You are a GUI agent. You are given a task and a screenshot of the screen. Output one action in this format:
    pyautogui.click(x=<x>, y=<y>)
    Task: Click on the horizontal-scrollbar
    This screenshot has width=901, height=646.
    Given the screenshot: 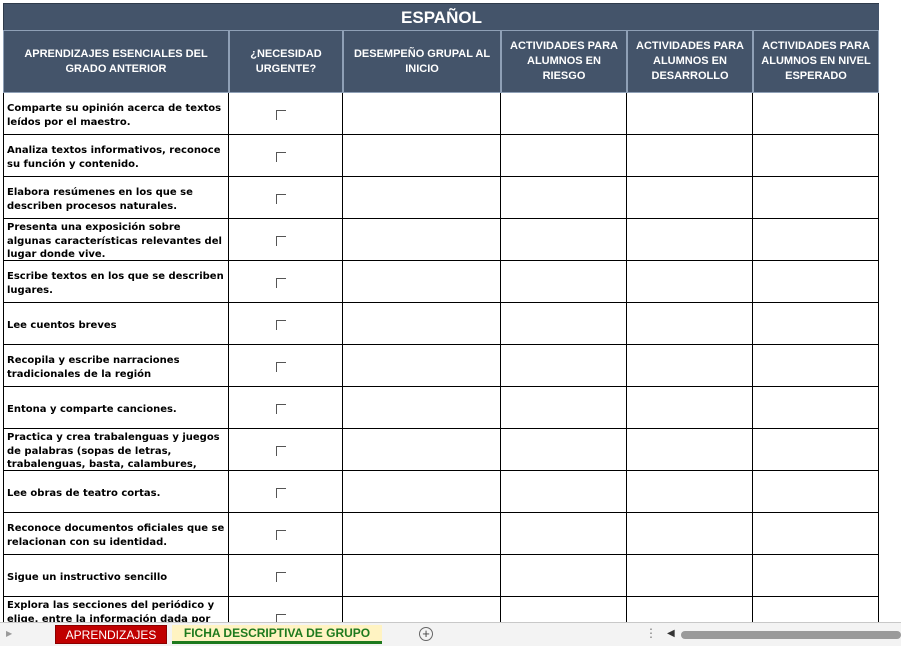 What is the action you would take?
    pyautogui.click(x=791, y=635)
    